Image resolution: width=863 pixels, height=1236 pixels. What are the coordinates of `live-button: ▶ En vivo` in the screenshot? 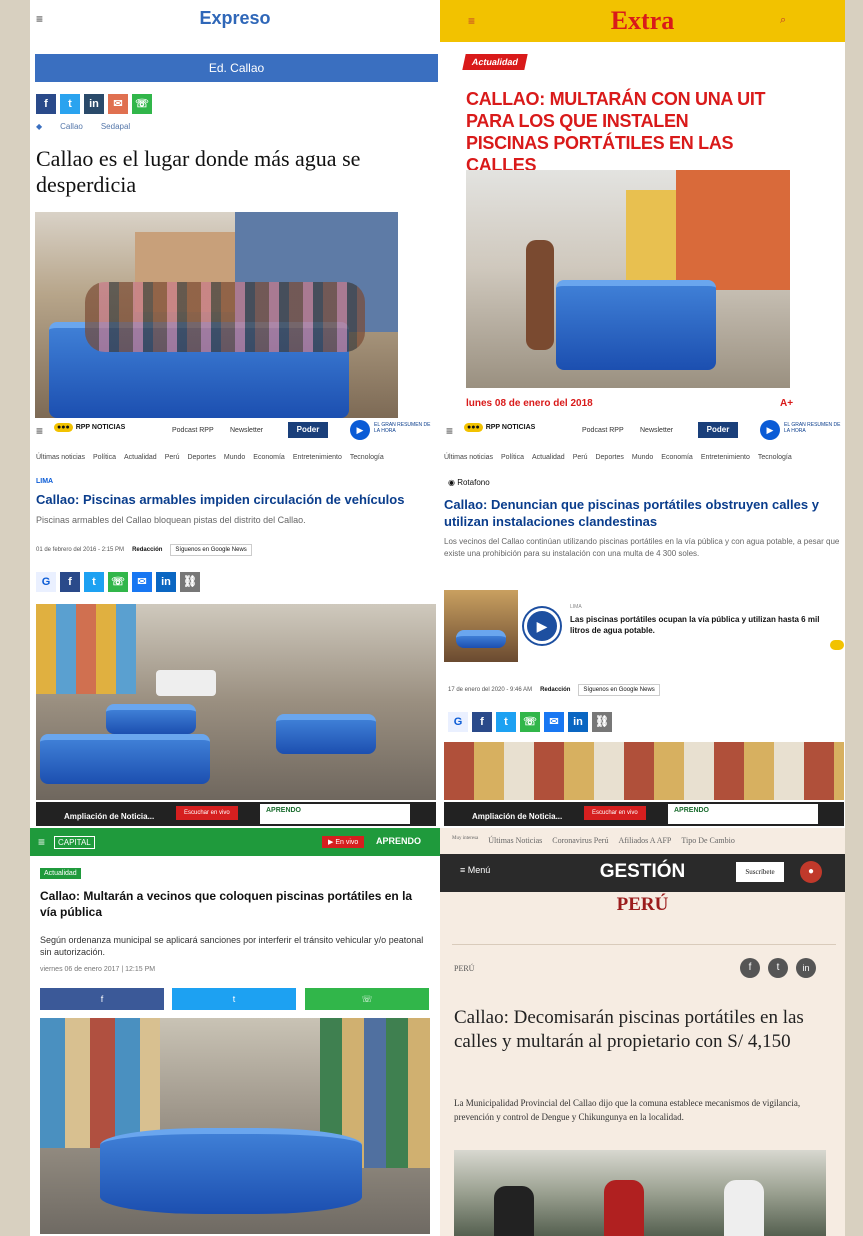 It's located at (343, 842).